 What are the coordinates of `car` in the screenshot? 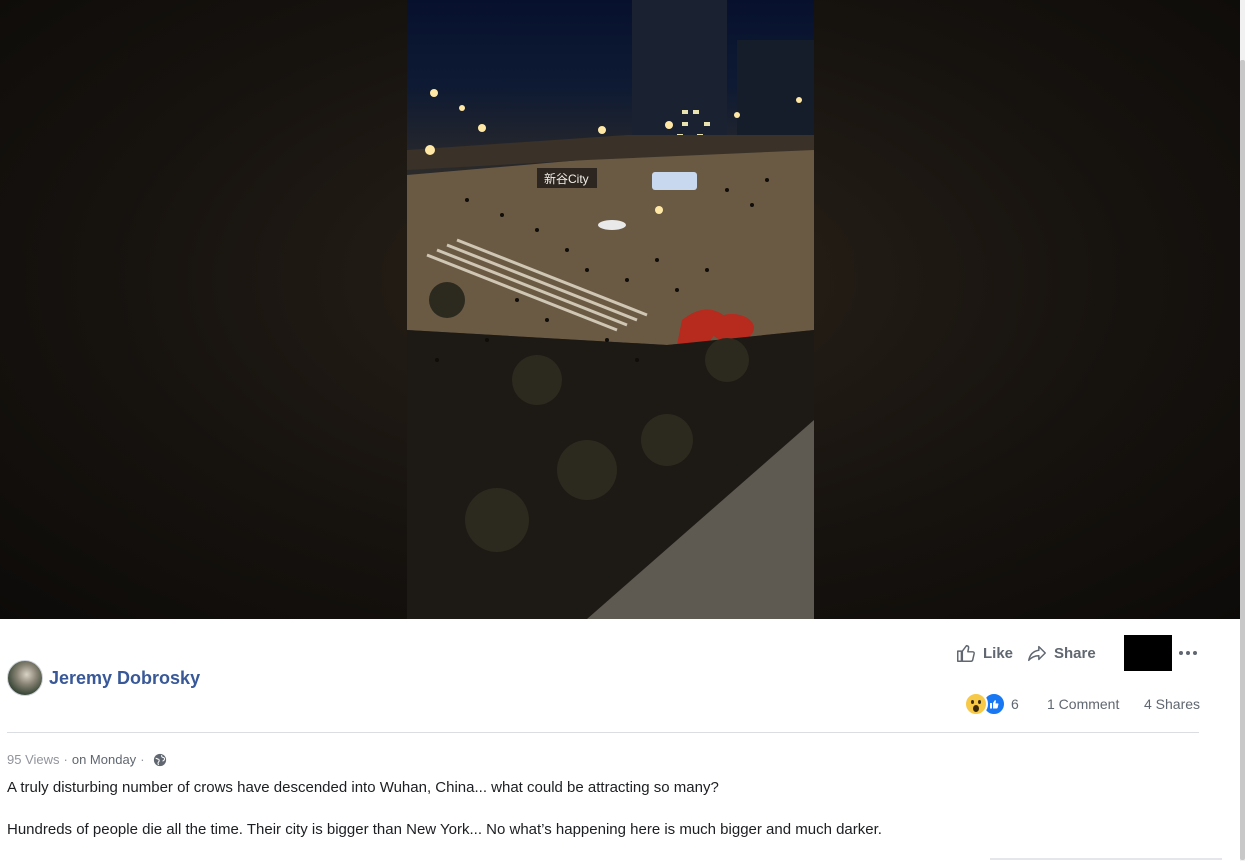 It's located at (612, 225).